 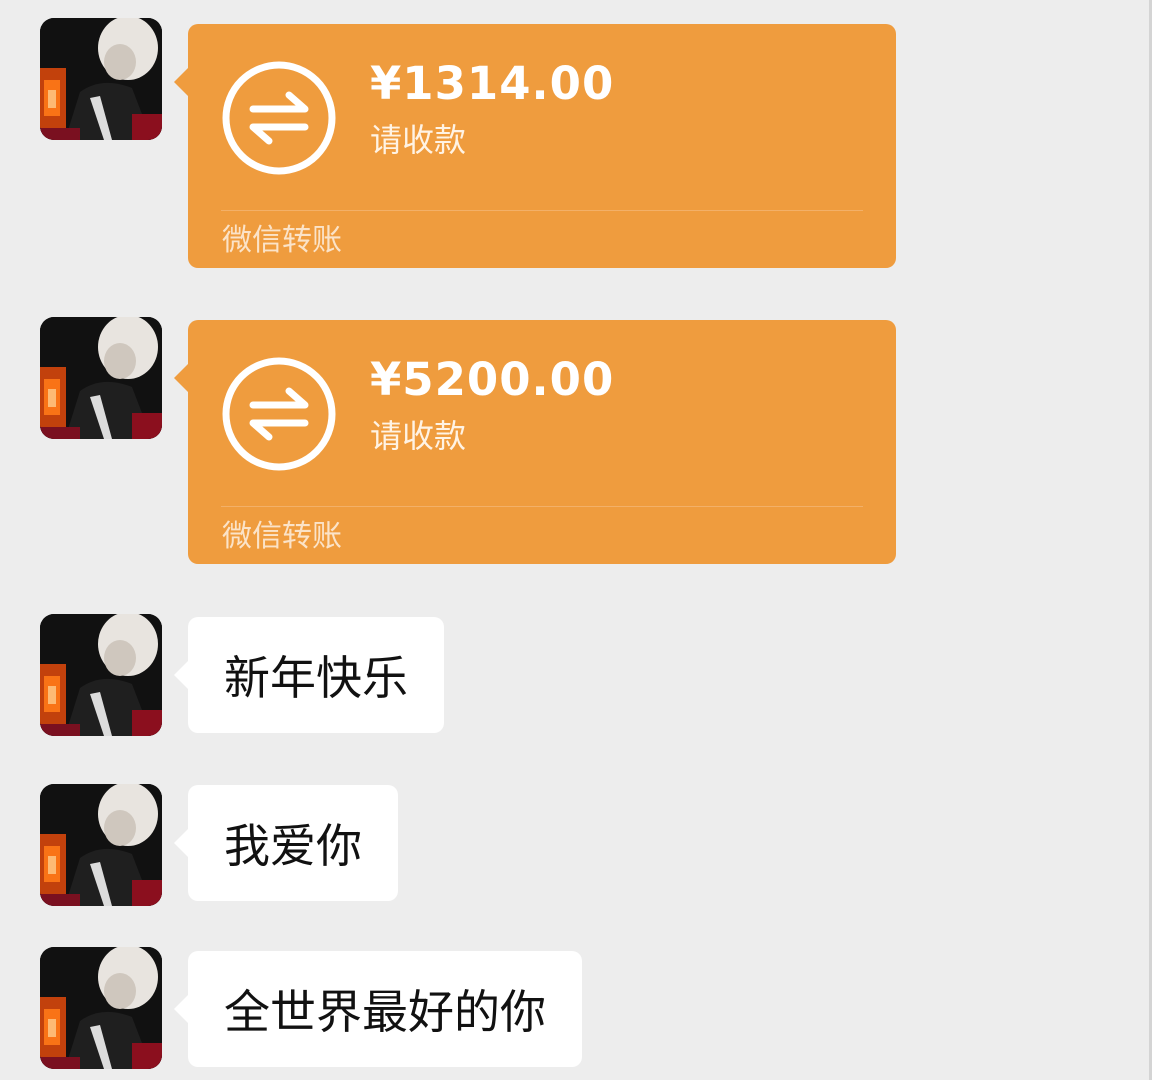 I want to click on text-message-bubble: 我爱你, so click(x=286, y=843).